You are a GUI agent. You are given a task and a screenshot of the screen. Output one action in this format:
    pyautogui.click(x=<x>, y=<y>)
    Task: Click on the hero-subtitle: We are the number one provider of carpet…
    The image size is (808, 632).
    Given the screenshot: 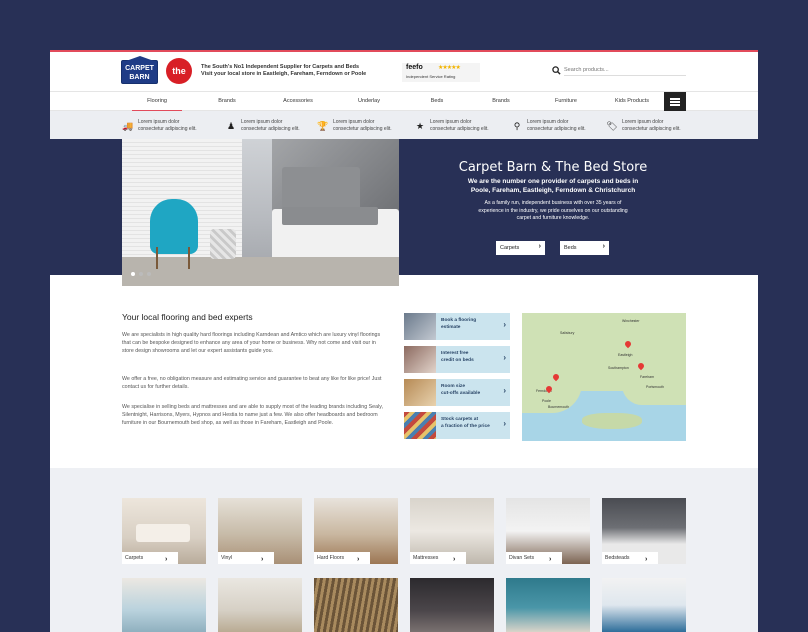 What is the action you would take?
    pyautogui.click(x=553, y=186)
    